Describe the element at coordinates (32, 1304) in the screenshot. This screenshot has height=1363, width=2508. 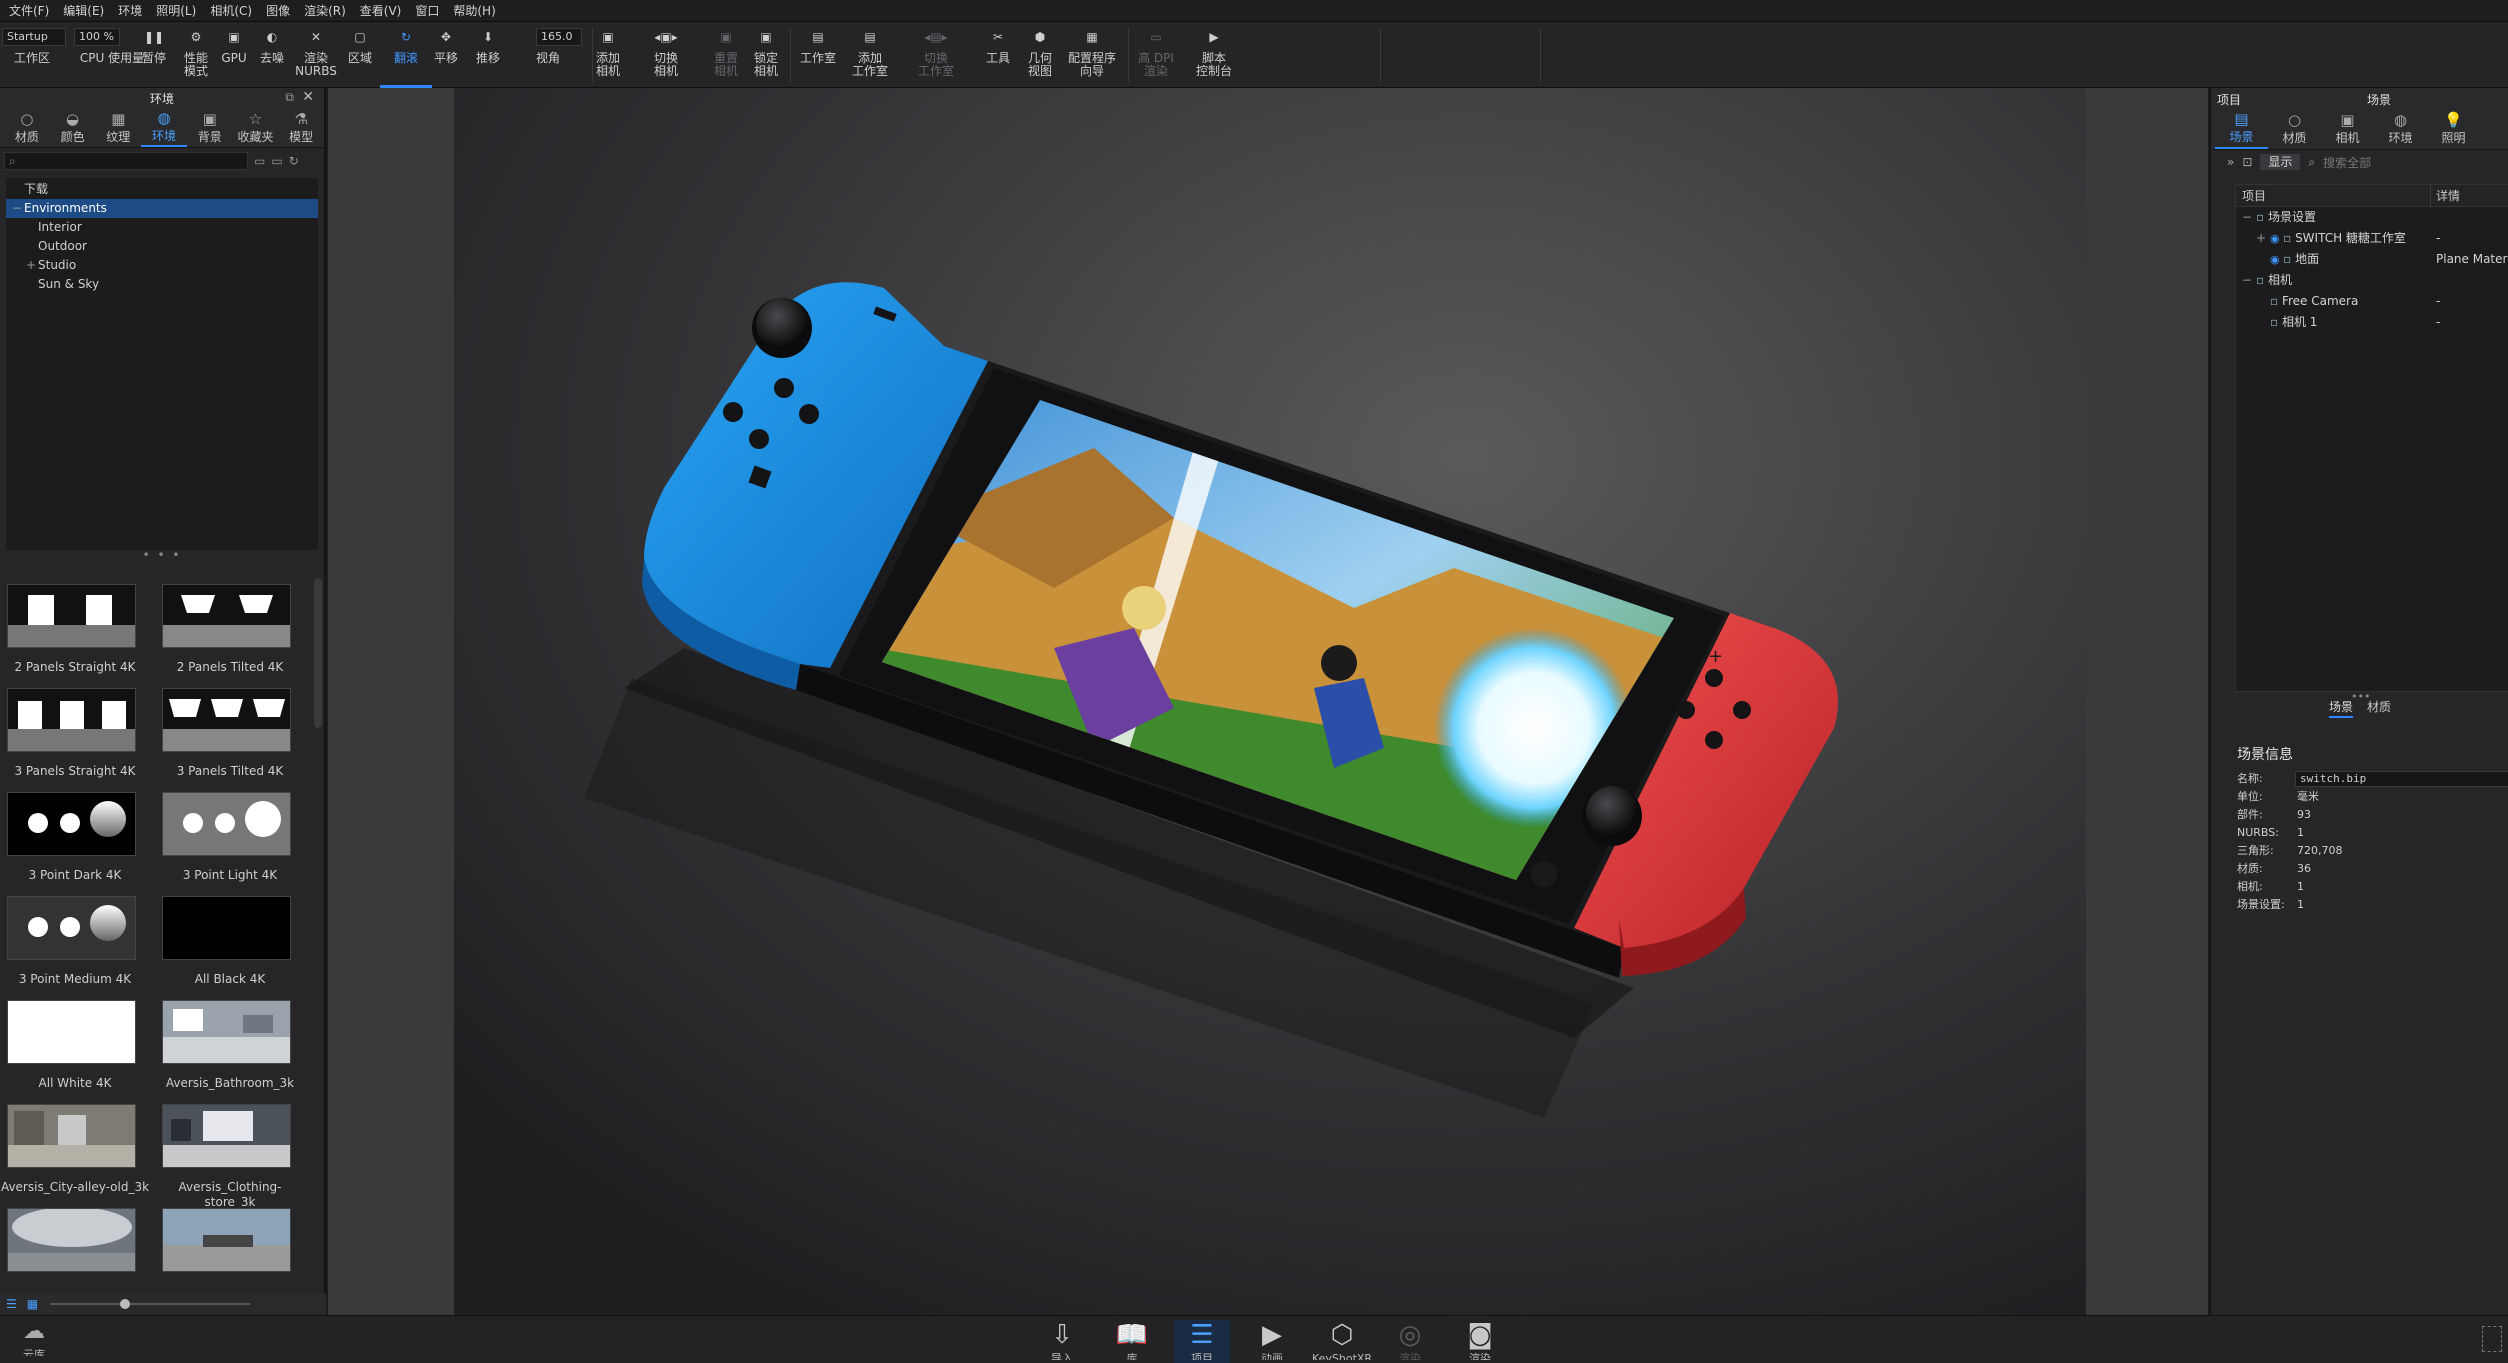
I see `grid-view-icon: ▦` at that location.